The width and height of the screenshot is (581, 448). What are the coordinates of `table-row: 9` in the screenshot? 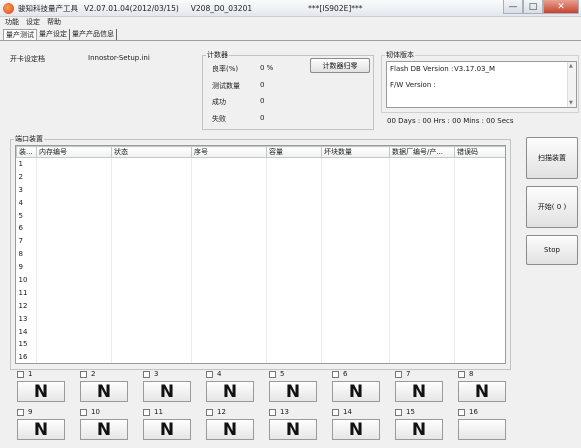 It's located at (260, 267).